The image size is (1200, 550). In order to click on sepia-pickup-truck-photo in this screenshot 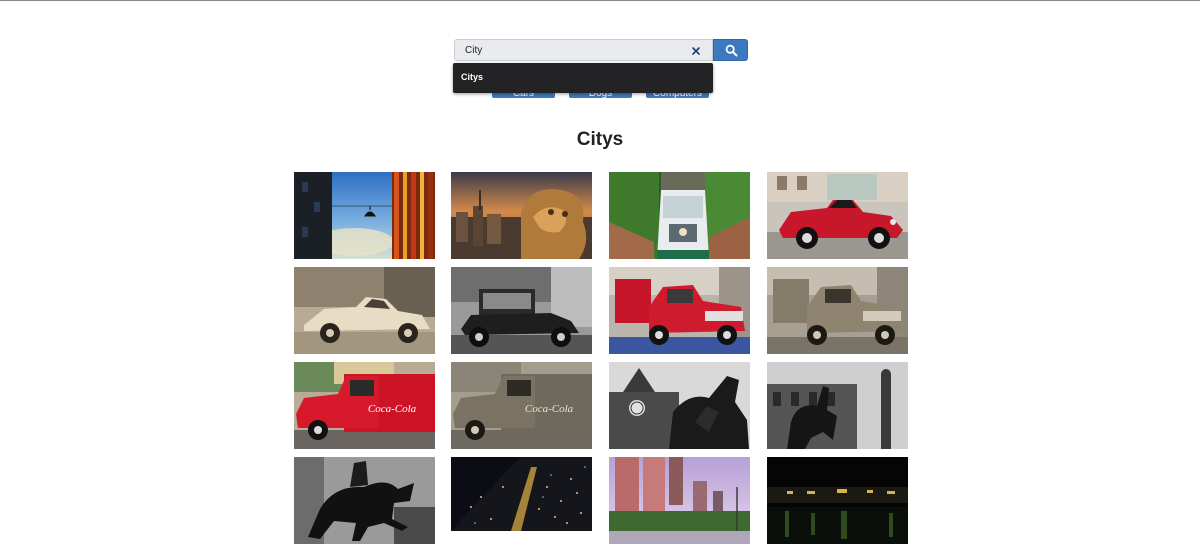, I will do `click(837, 310)`.